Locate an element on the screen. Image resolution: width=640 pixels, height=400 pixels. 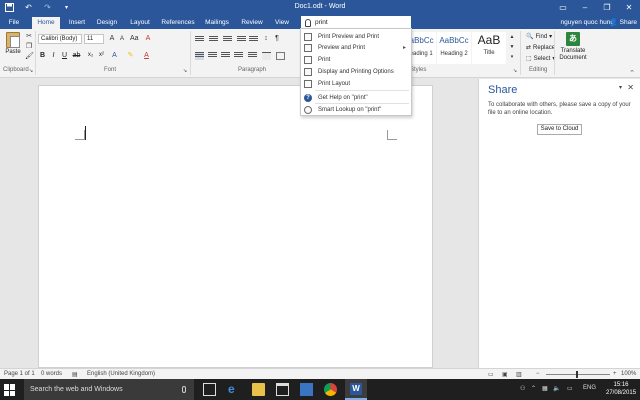
dropdown-item: Preview and Print ▸ is located at coordinates (356, 47).